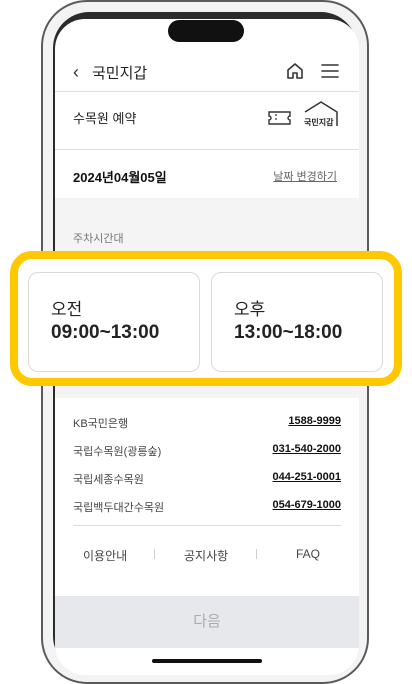  What do you see at coordinates (108, 480) in the screenshot?
I see `contact-name: 국립세종수목원` at bounding box center [108, 480].